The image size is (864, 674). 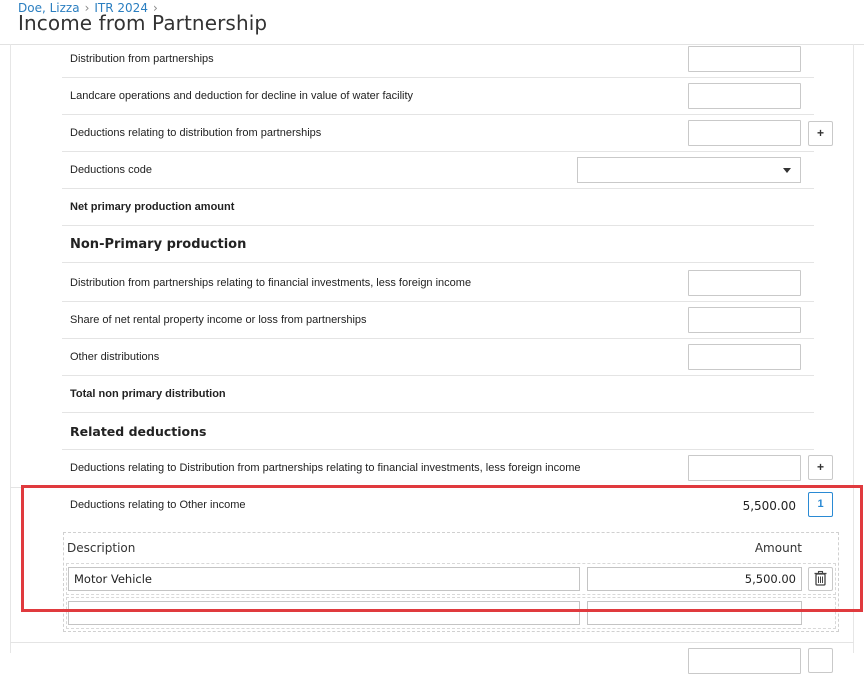 What do you see at coordinates (138, 431) in the screenshot?
I see `section-heading: Related deductions` at bounding box center [138, 431].